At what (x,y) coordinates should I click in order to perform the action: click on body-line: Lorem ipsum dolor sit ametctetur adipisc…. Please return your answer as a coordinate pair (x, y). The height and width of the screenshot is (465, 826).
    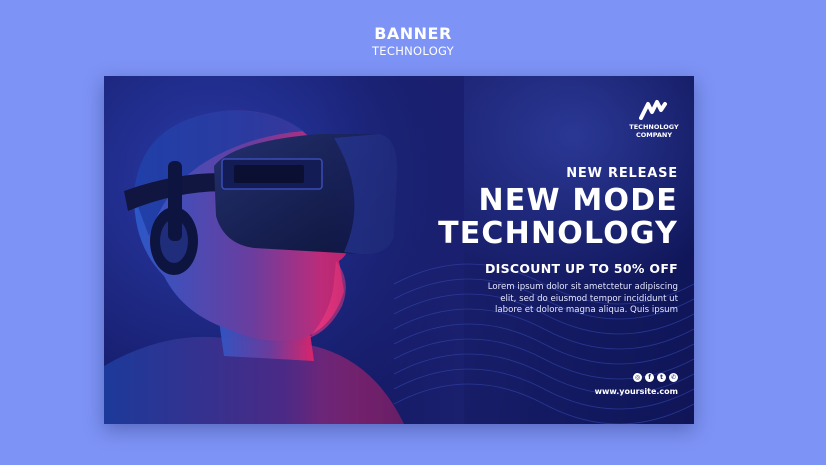
    Looking at the image, I should click on (582, 287).